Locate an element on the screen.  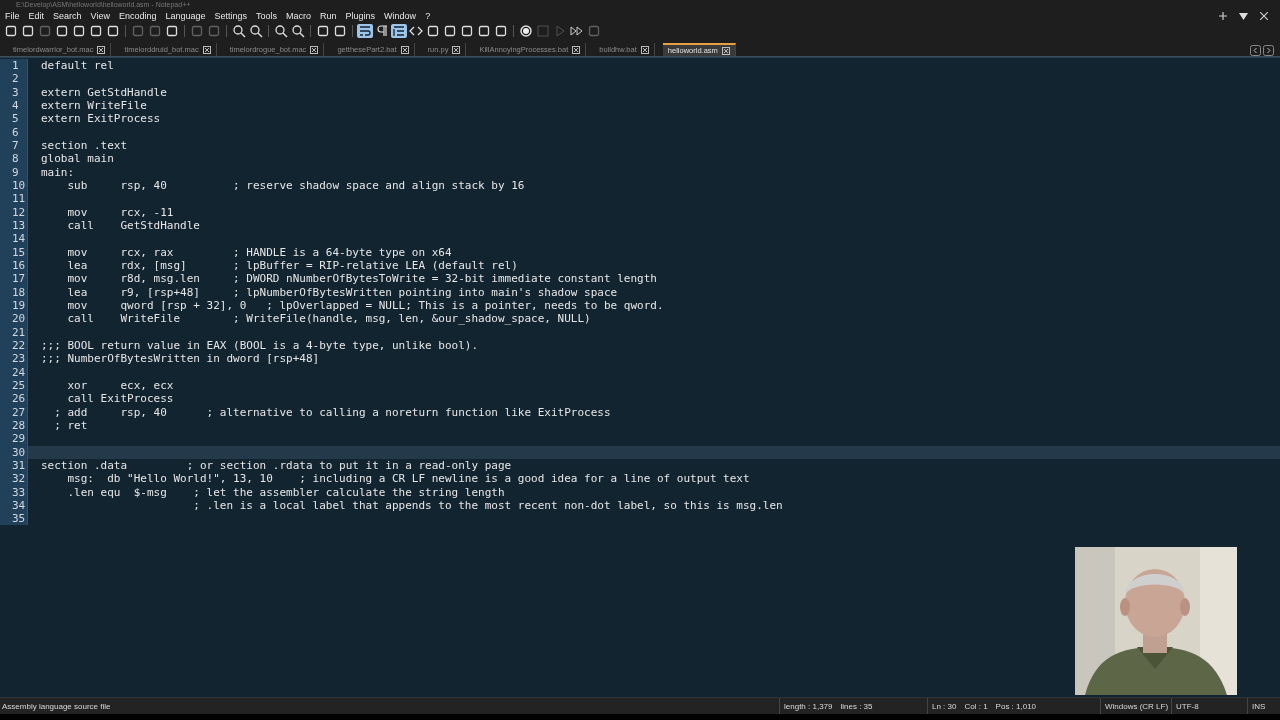
line-number: 32 is located at coordinates (14, 479).